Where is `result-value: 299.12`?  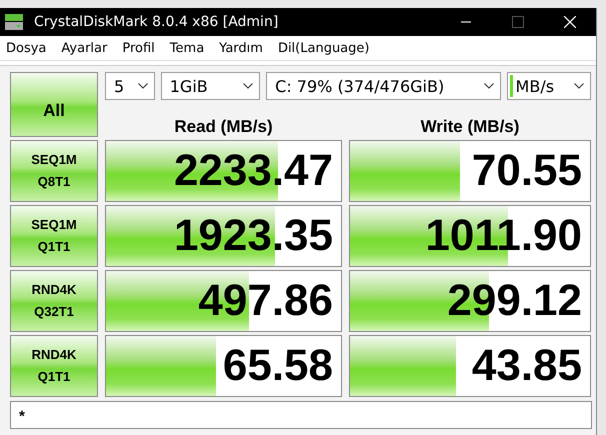
result-value: 299.12 is located at coordinates (514, 301).